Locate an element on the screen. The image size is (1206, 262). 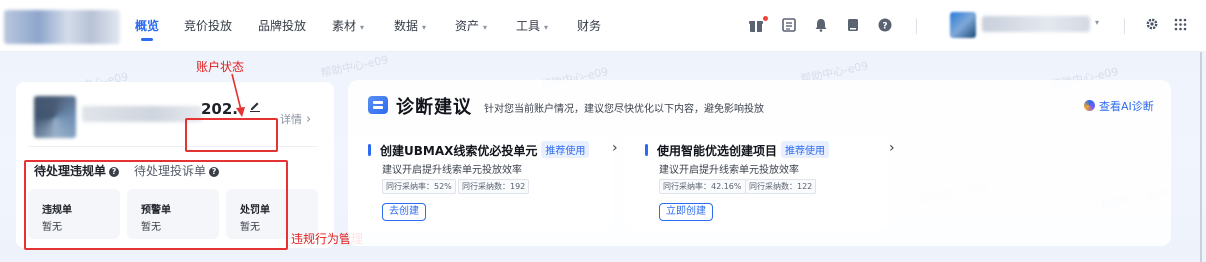
nav-label: 财务 is located at coordinates (589, 26).